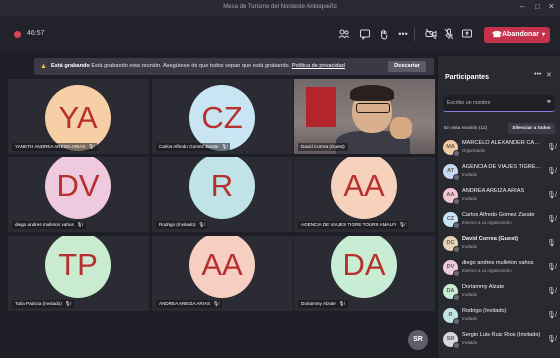 The image size is (560, 358). Describe the element at coordinates (222, 273) in the screenshot. I see `video-tile: AA ANDREA AREIZA ARIAS 🎙︎̸` at that location.